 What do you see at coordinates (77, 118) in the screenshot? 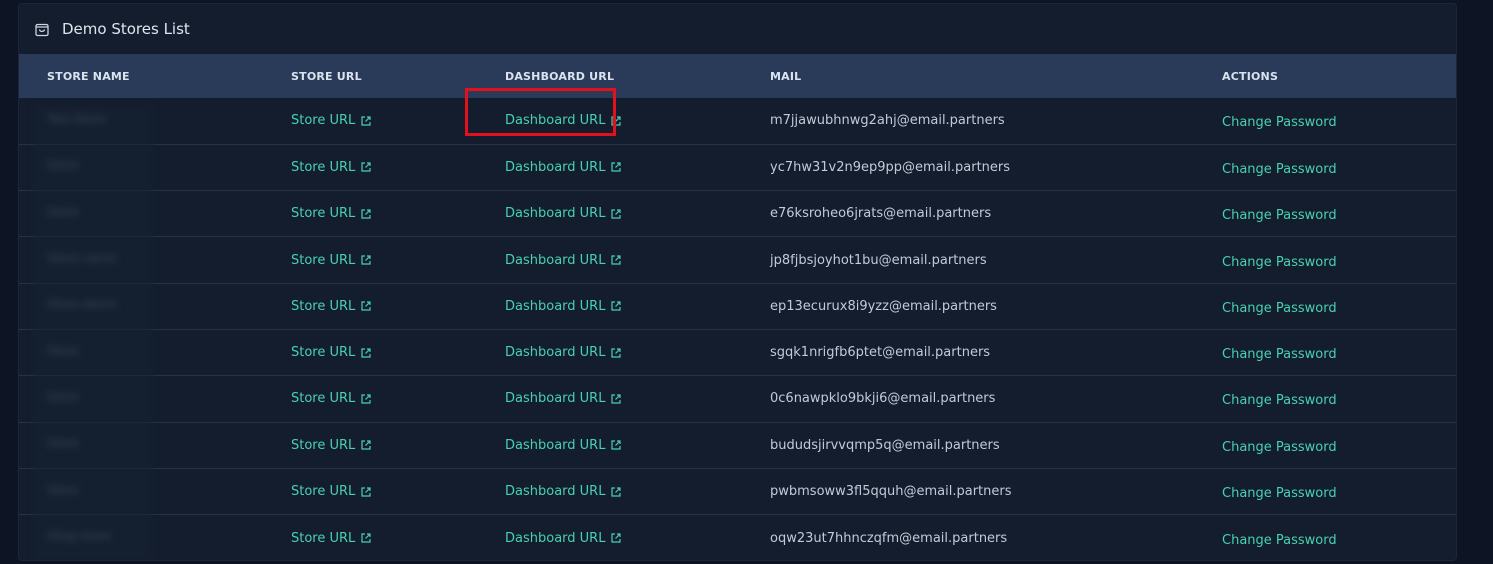
I see `store-name: Test Store` at bounding box center [77, 118].